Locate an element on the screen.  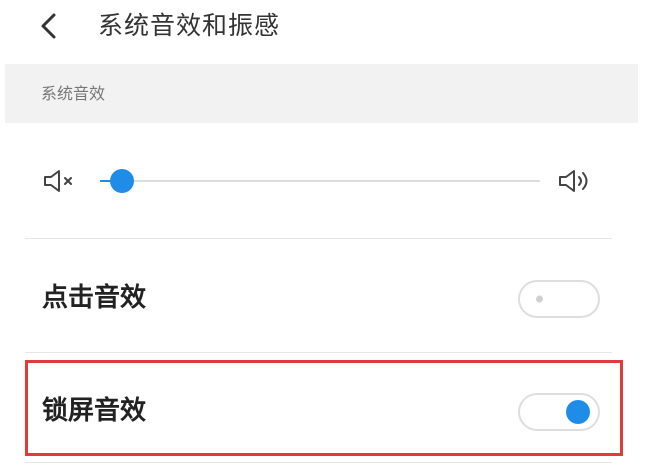
setting-label: 锁屏音效 is located at coordinates (94, 411).